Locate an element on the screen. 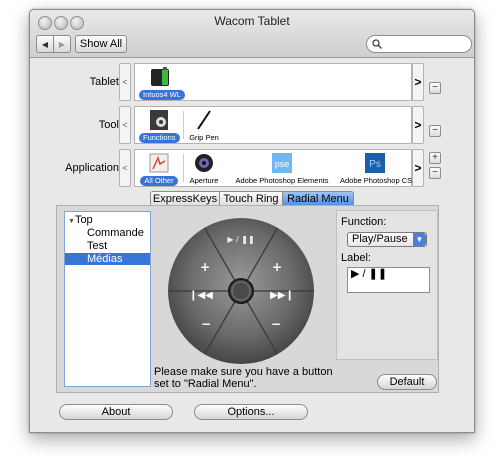  tablet-item-label: Intuos4 WL is located at coordinates (162, 95).